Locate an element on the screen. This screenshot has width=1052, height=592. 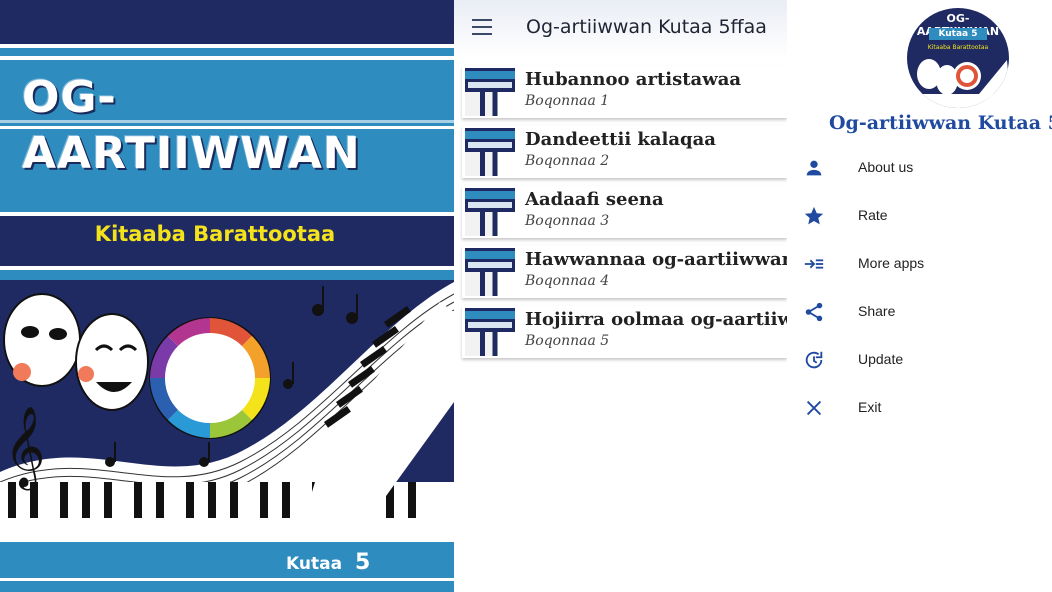
logo-illustration is located at coordinates (958, 83).